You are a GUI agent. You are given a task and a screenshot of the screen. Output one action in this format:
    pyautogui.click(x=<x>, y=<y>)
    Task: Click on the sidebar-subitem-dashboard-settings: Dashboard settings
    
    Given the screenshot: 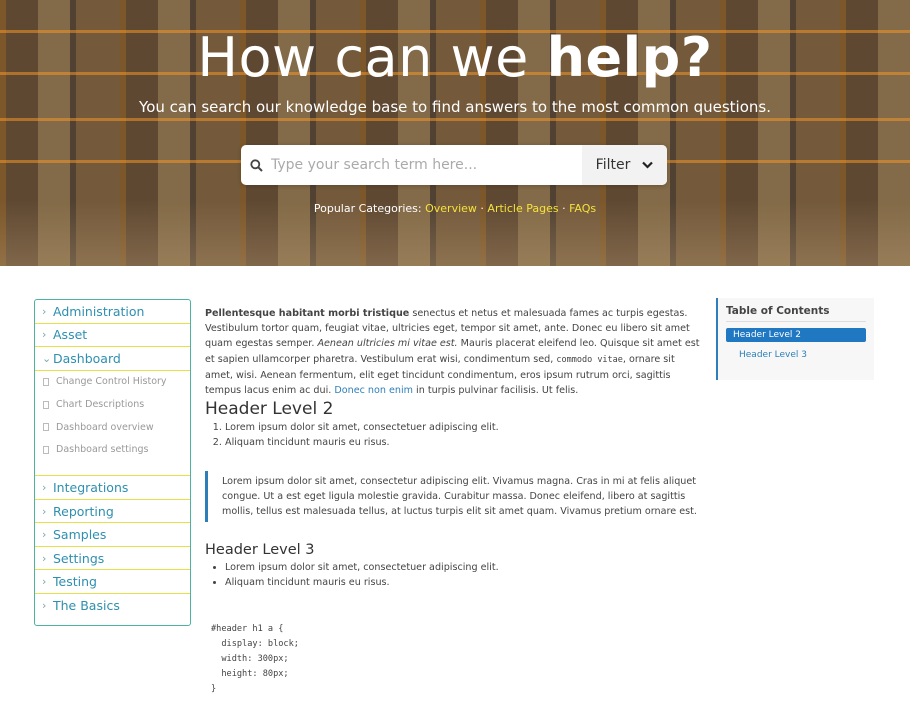 What is the action you would take?
    pyautogui.click(x=112, y=450)
    